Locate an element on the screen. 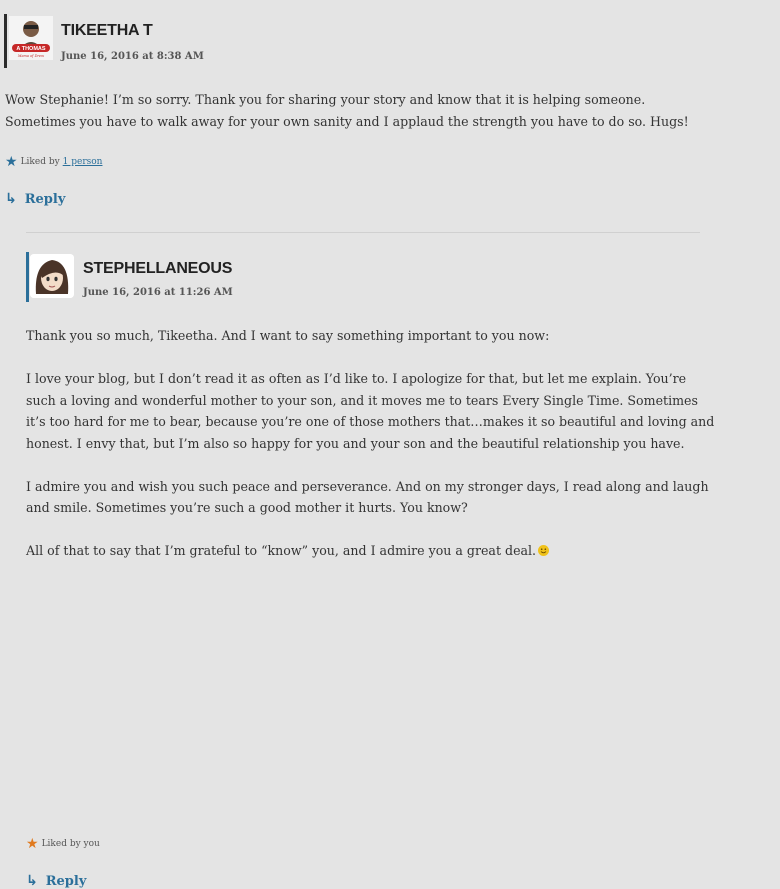 The image size is (780, 889). comment-date: June 16, 2016 at 11:26 AM is located at coordinates (158, 292).